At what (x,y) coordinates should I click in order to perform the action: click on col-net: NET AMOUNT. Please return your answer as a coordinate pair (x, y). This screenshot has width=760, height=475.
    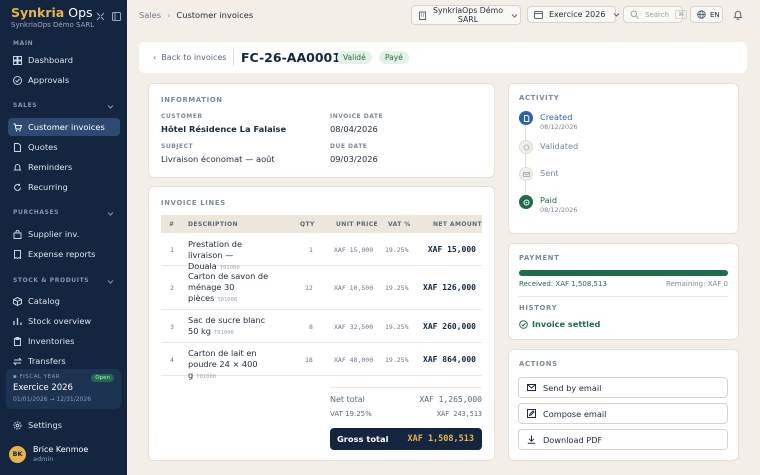
    Looking at the image, I should click on (458, 224).